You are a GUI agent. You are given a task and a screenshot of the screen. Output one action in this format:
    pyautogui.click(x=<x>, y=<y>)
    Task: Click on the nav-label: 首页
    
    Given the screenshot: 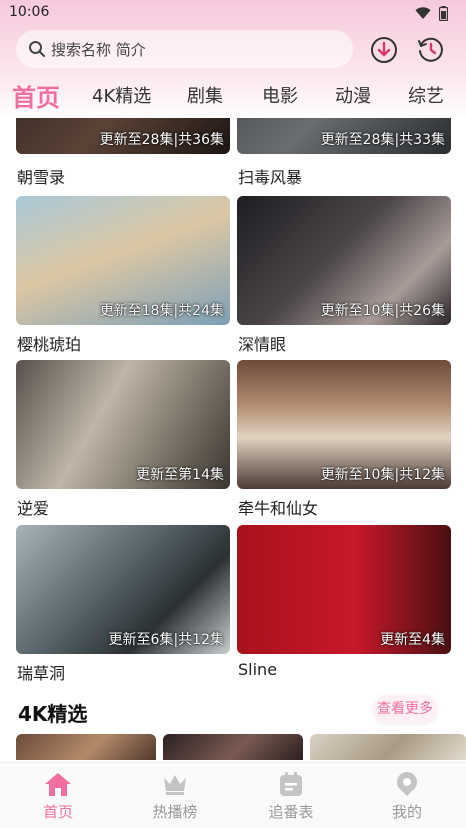 What is the action you would take?
    pyautogui.click(x=57, y=812)
    